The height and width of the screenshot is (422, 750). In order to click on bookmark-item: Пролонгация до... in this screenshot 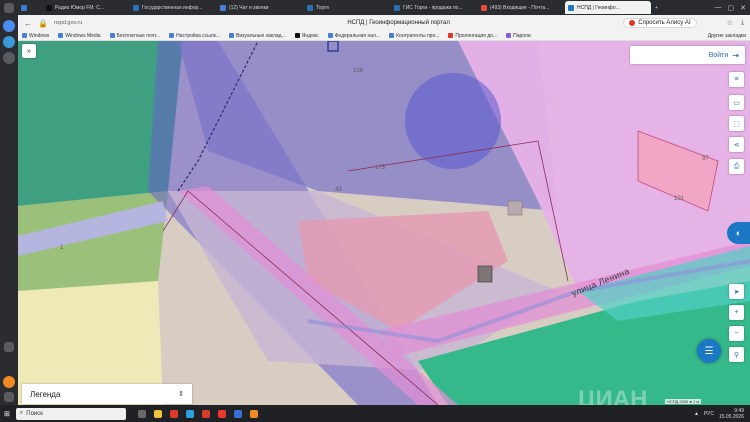, I will do `click(472, 36)`.